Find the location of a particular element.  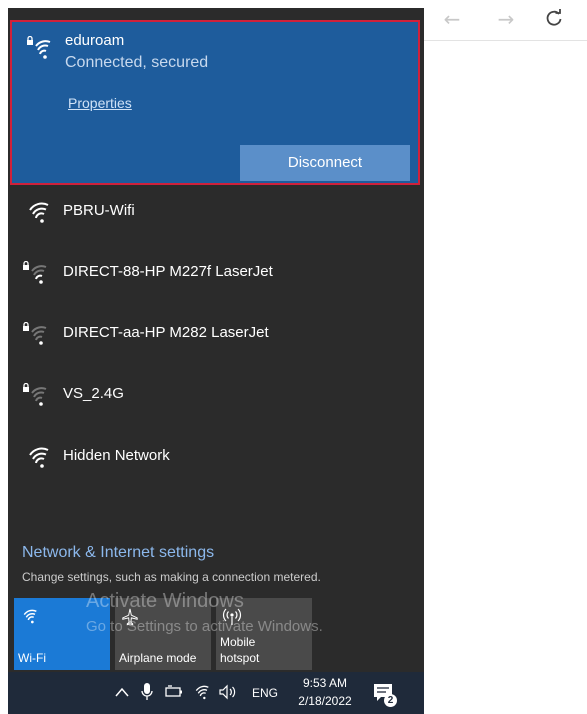

network-settings-link: Network & Internet settings is located at coordinates (118, 553).